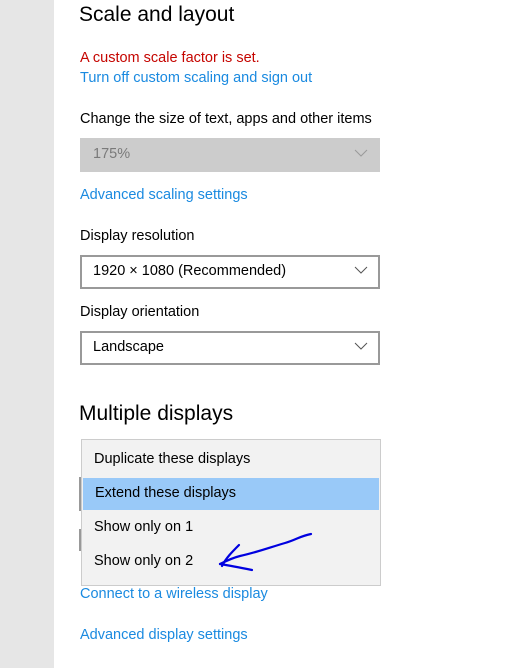 This screenshot has width=521, height=668. I want to click on option-label: Show only on 1, so click(144, 527).